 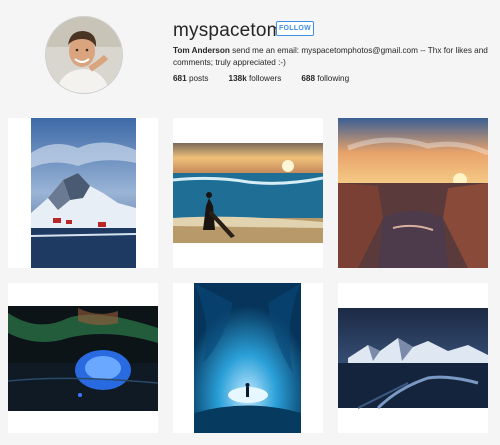 What do you see at coordinates (228, 30) in the screenshot?
I see `profile-username: myspacetom` at bounding box center [228, 30].